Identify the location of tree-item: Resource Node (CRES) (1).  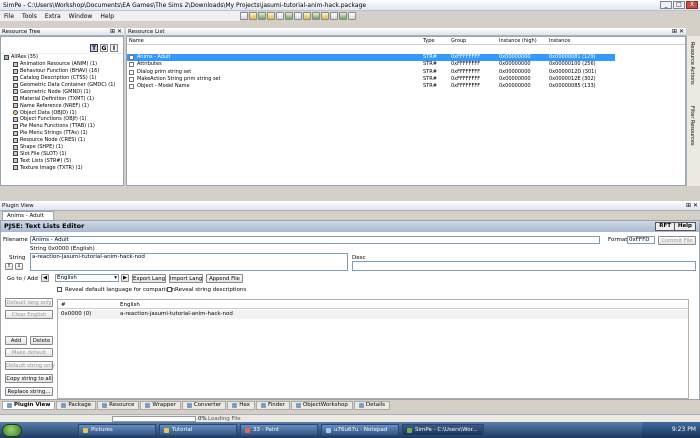
(62, 140).